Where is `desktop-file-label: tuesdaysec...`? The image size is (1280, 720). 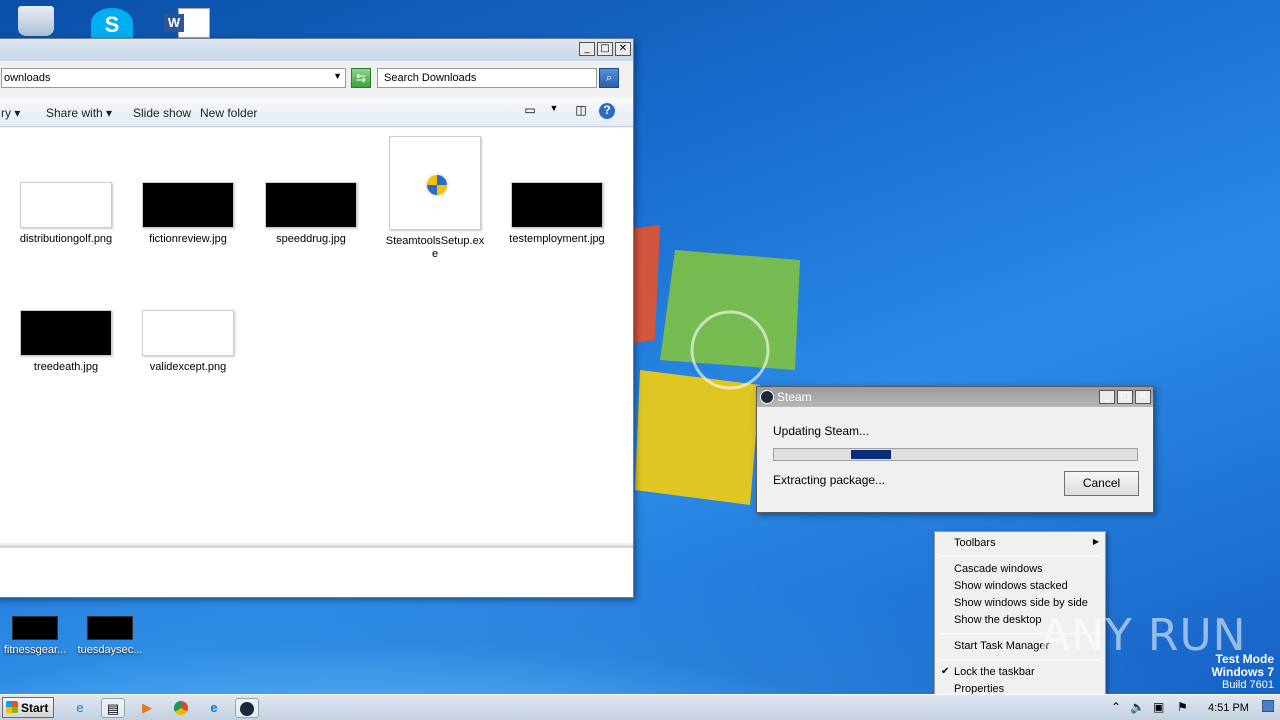 desktop-file-label: tuesdaysec... is located at coordinates (110, 650).